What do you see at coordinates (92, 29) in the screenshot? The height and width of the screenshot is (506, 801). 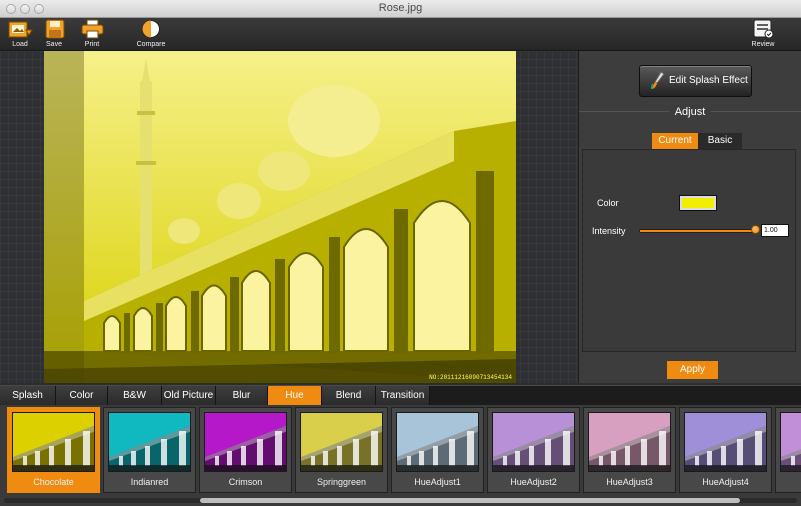 I see `printer-icon` at bounding box center [92, 29].